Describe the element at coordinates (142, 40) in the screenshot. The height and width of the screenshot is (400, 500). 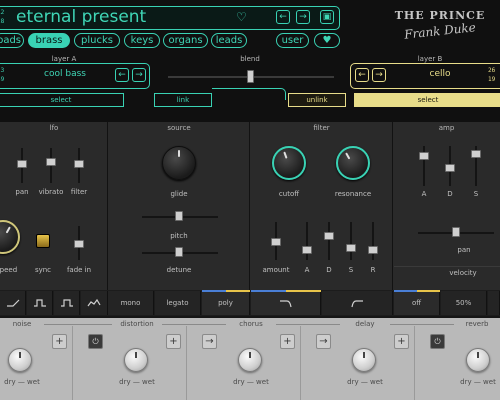
I see `category-keys: keys` at that location.